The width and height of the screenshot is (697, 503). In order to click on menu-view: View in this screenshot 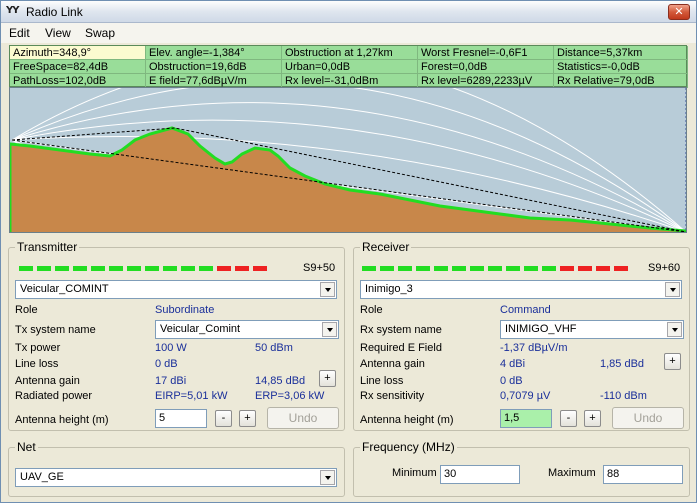, I will do `click(58, 33)`.